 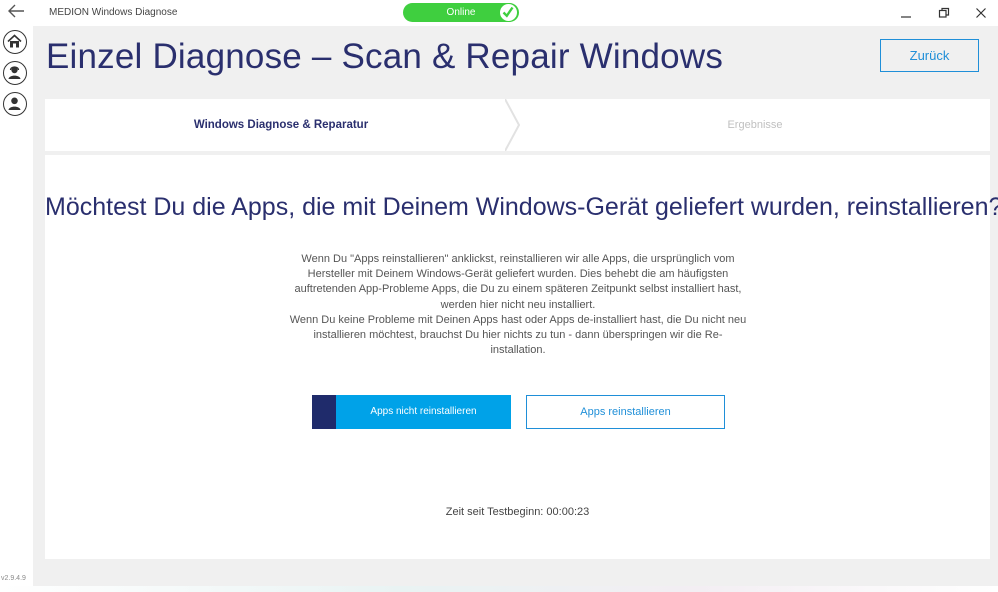 I want to click on restore-icon, so click(x=944, y=13).